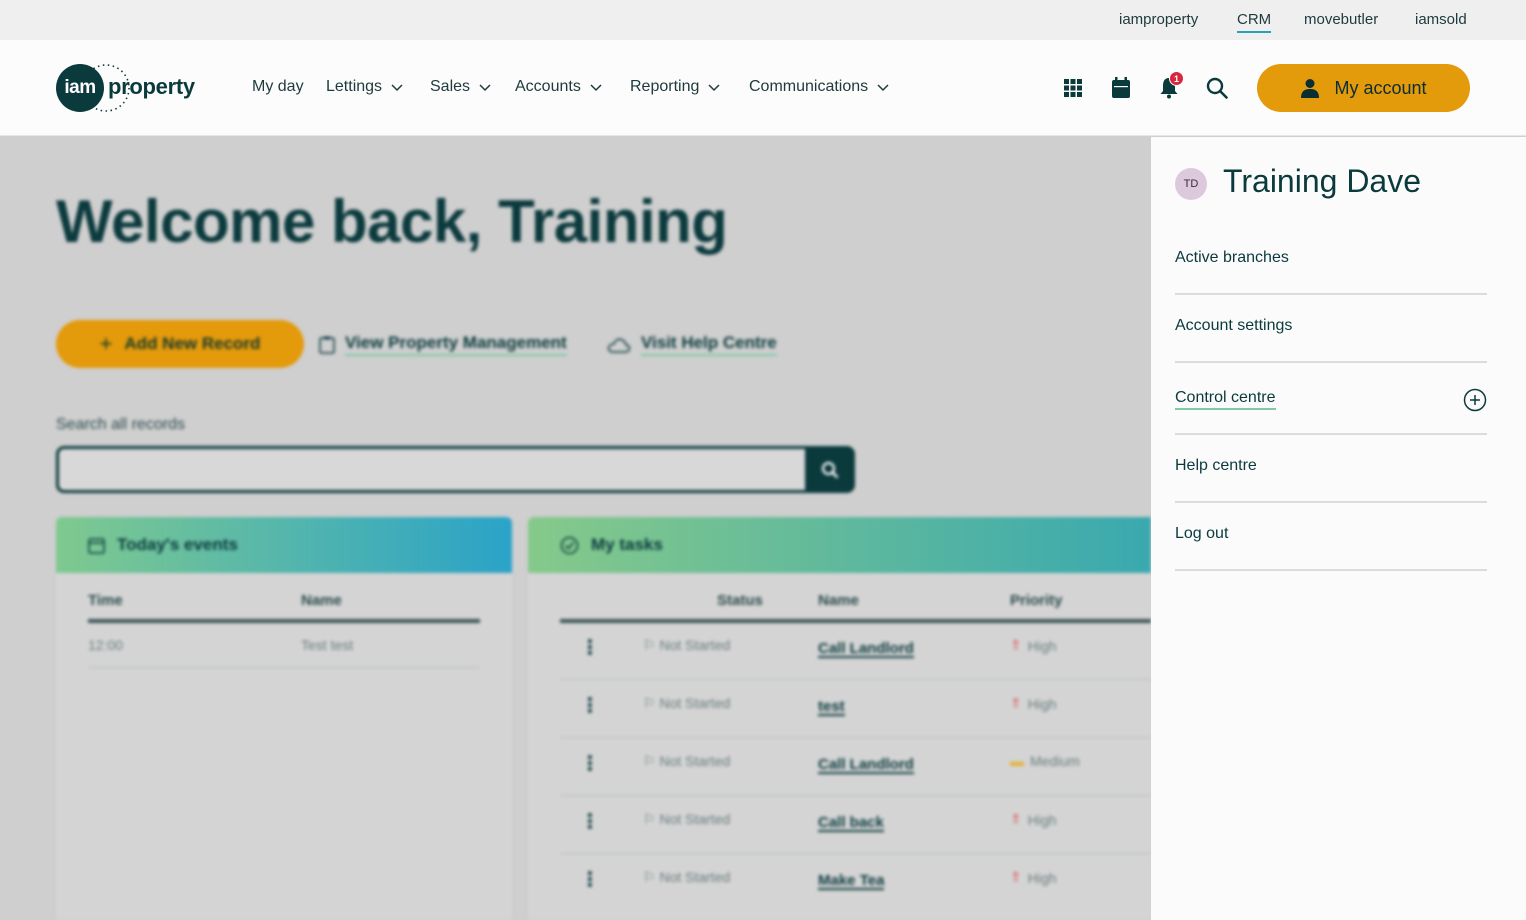 The width and height of the screenshot is (1526, 920). Describe the element at coordinates (461, 87) in the screenshot. I see `nav-sales: Sales` at that location.